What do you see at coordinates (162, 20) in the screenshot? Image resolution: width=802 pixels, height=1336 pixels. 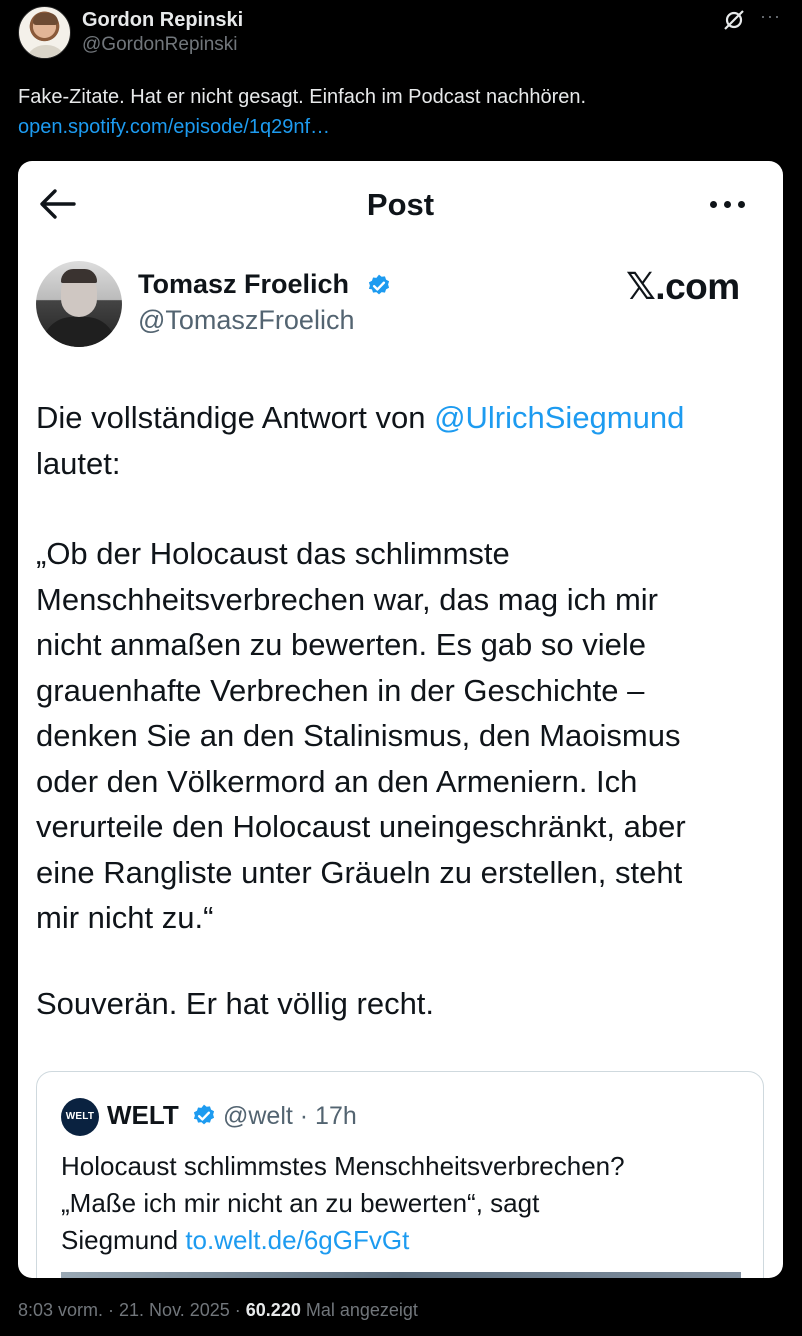 I see `author-name: Gordon Repinski` at bounding box center [162, 20].